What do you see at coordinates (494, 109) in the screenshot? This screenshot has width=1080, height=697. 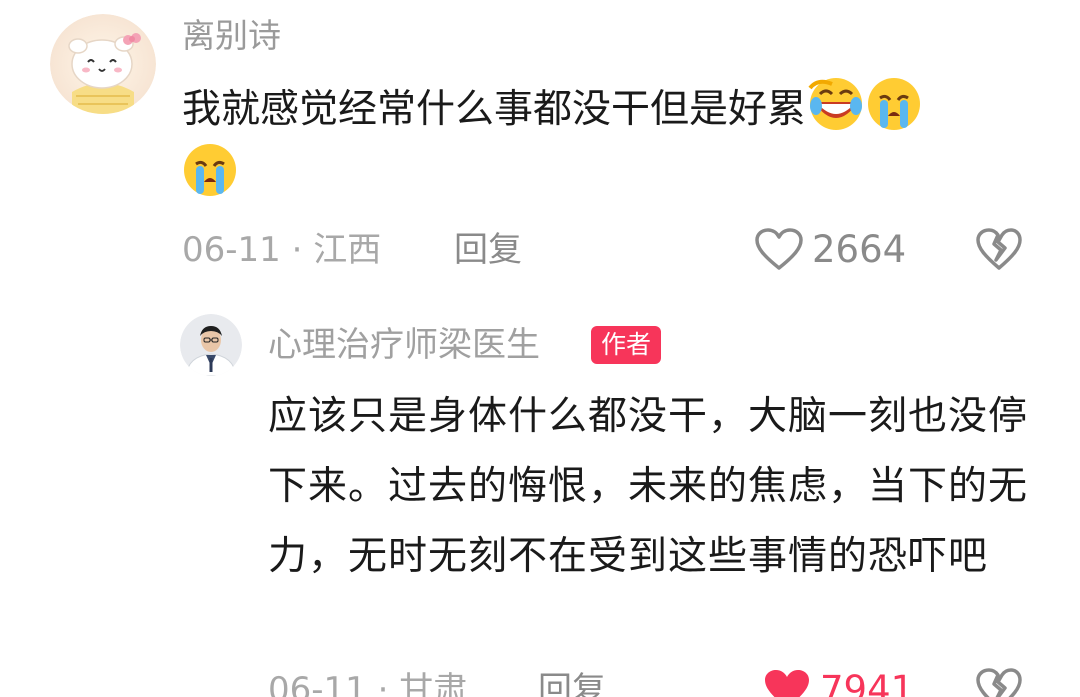 I see `comment-body: 我就感觉经常什么事都没干但是好累` at bounding box center [494, 109].